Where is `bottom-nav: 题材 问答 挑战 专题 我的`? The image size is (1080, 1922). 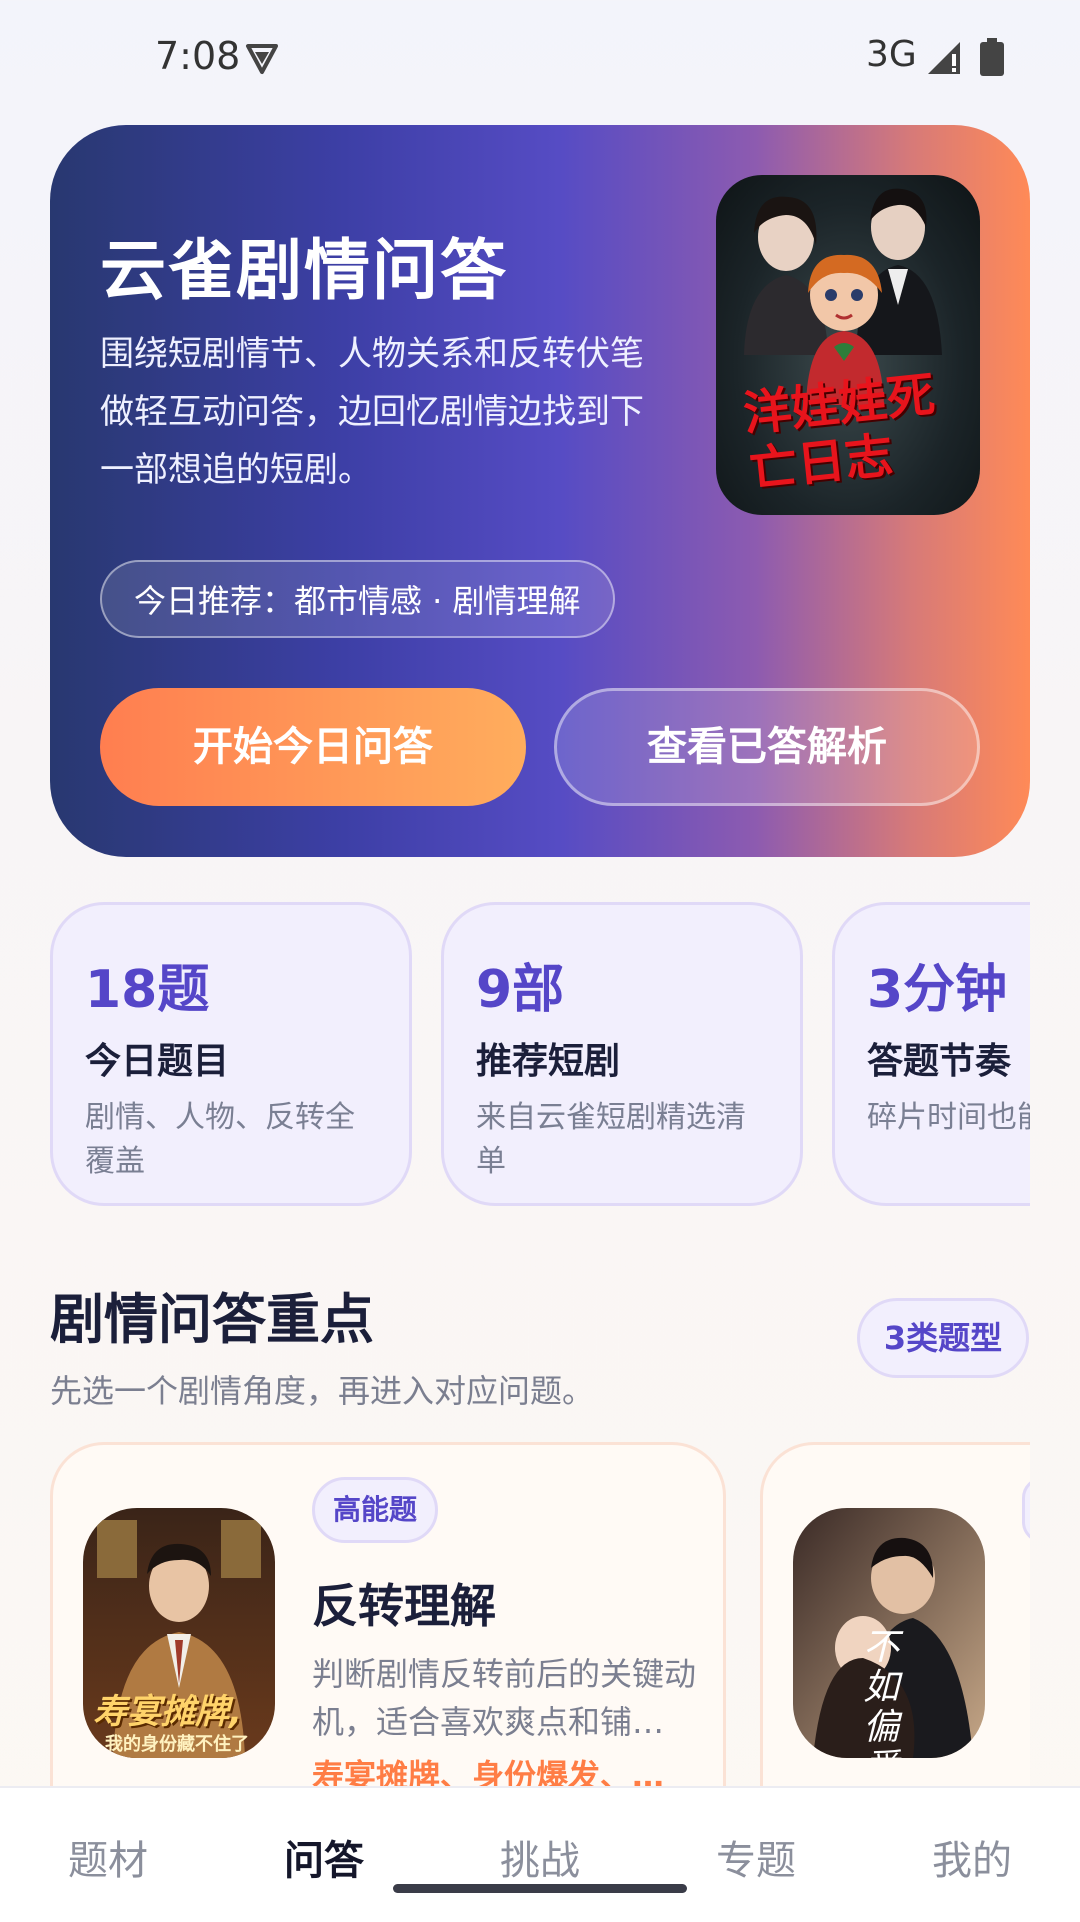
bottom-nav: 题材 问答 挑战 专题 我的 is located at coordinates (540, 1854).